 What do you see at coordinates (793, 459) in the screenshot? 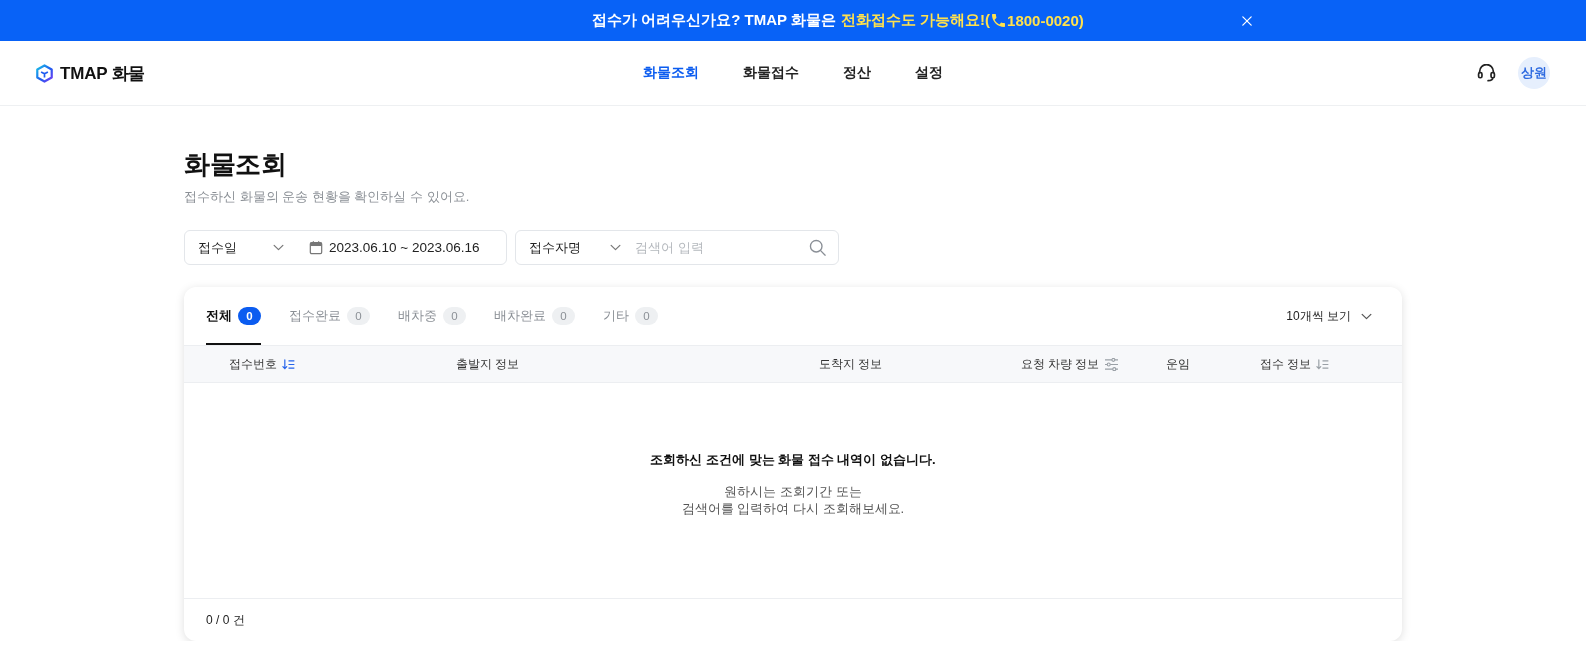
I see `empty-state-title: 조회하신 조건에 맞는 화물 접수 내역이 없습니다.` at bounding box center [793, 459].